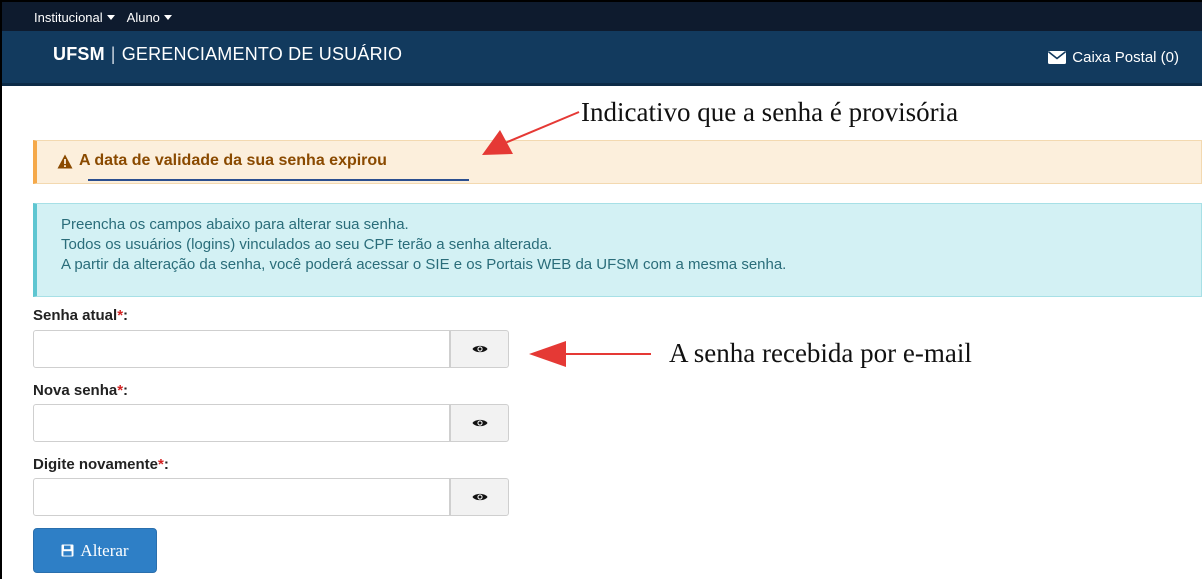  Describe the element at coordinates (602, 16) in the screenshot. I see `top-nav-bar: Institucional Aluno` at that location.